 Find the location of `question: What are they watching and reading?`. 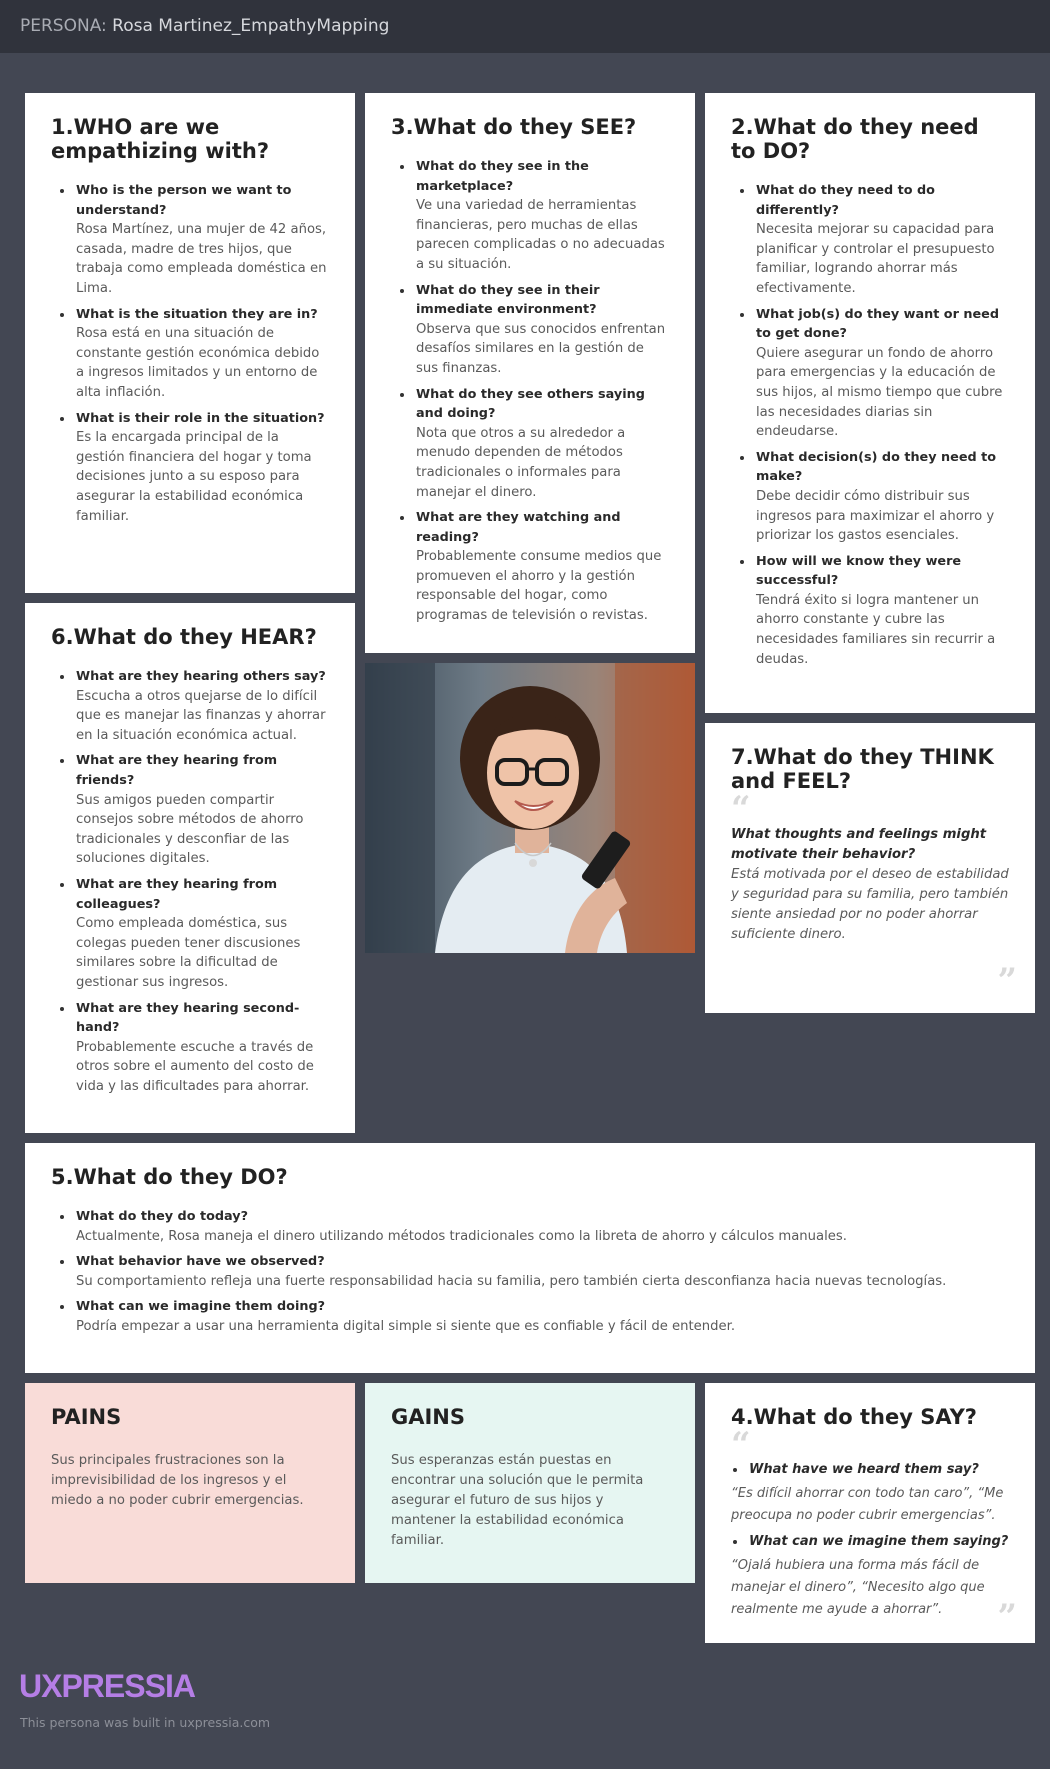

question: What are they watching and reading? is located at coordinates (518, 527).